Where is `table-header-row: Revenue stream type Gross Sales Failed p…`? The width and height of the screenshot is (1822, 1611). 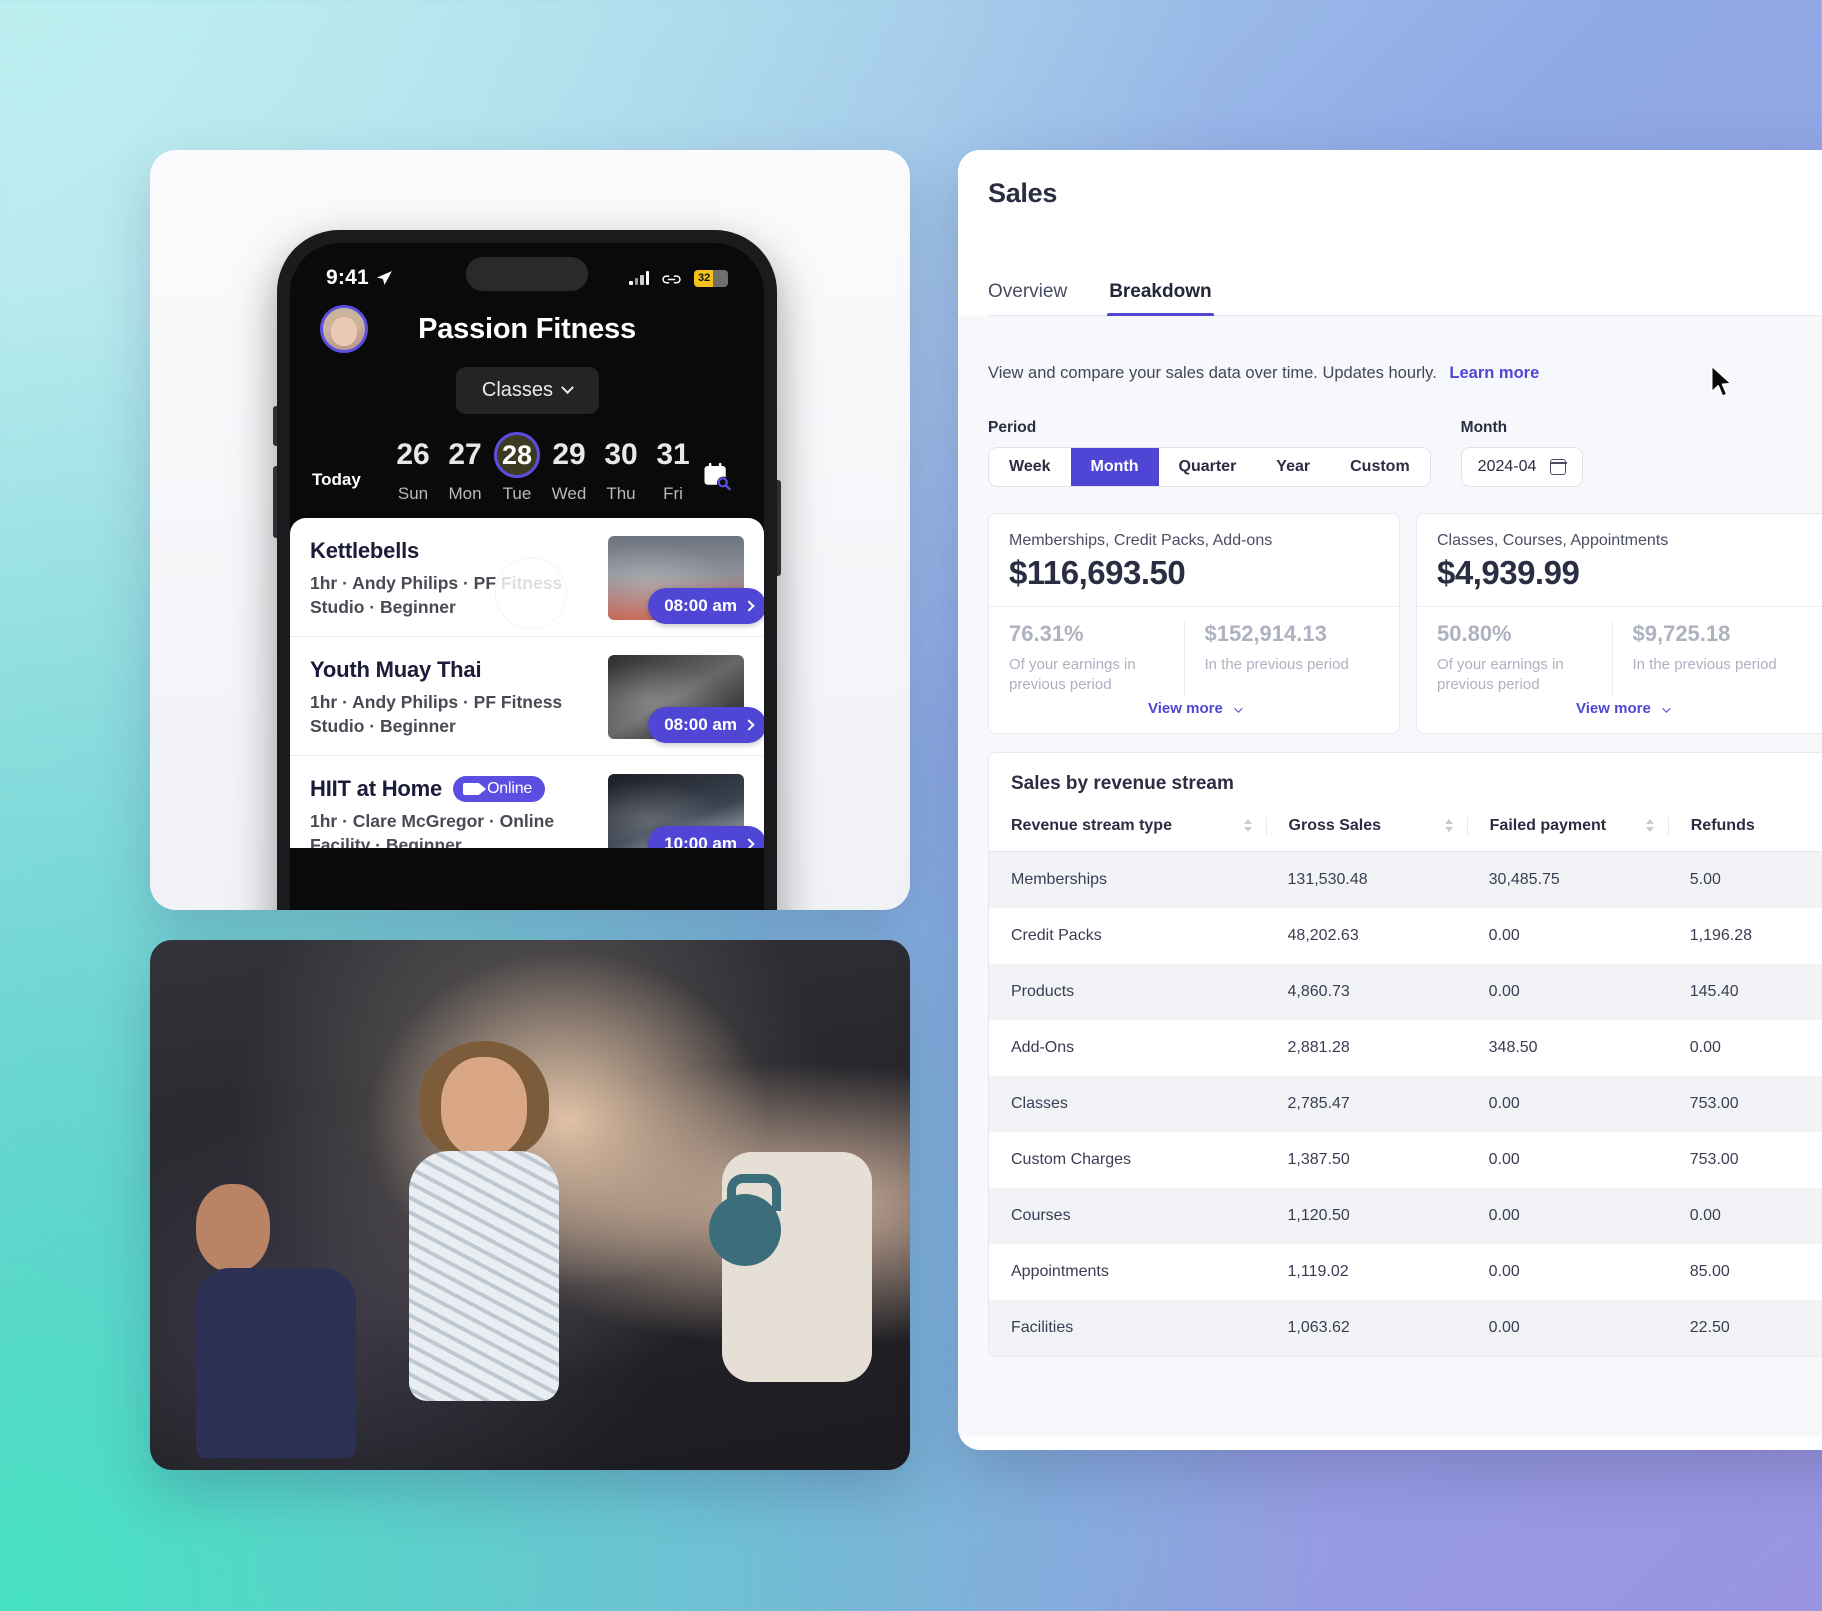 table-header-row: Revenue stream type Gross Sales Failed p… is located at coordinates (1405, 830).